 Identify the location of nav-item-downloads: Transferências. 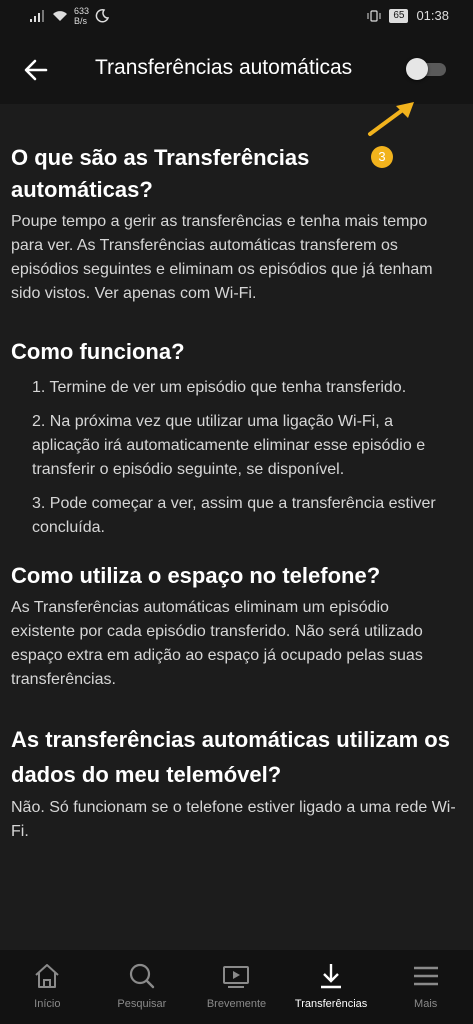
(331, 987).